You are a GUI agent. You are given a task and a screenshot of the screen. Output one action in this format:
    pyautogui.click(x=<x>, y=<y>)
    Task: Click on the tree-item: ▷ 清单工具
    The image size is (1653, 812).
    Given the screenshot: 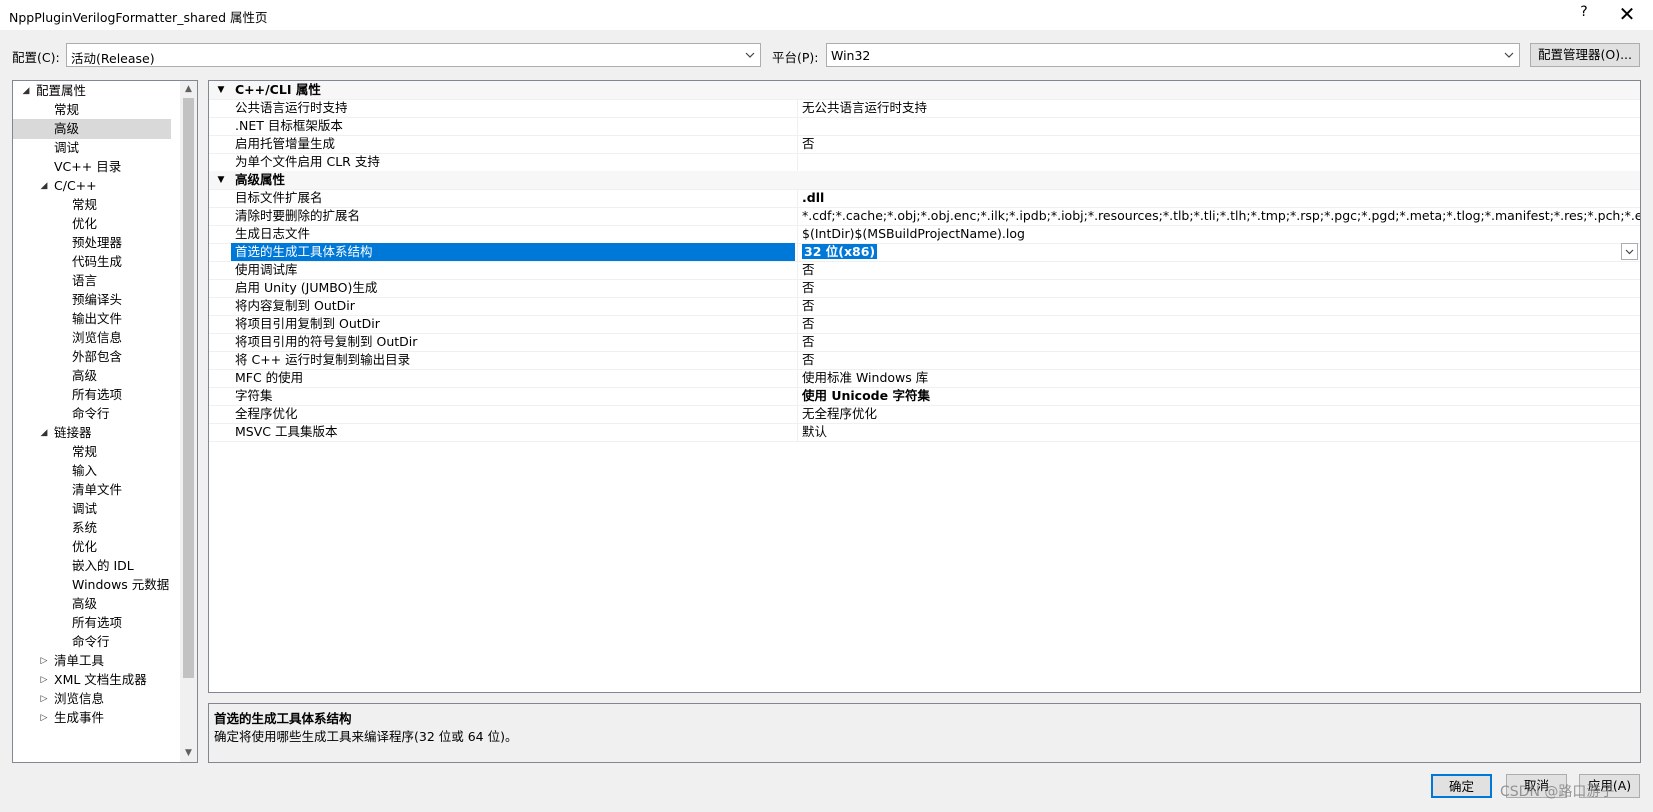 What is the action you would take?
    pyautogui.click(x=92, y=661)
    